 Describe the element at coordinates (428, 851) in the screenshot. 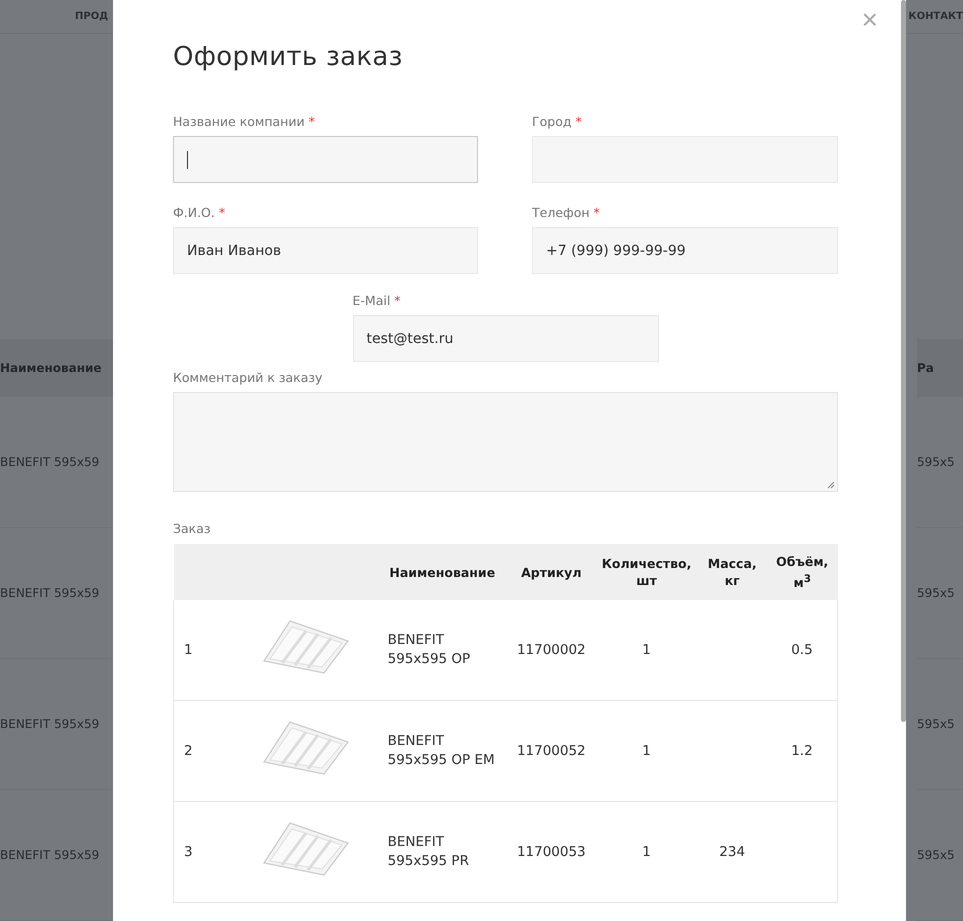

I see `table-cell: BENEFIT 595x595 PR` at that location.